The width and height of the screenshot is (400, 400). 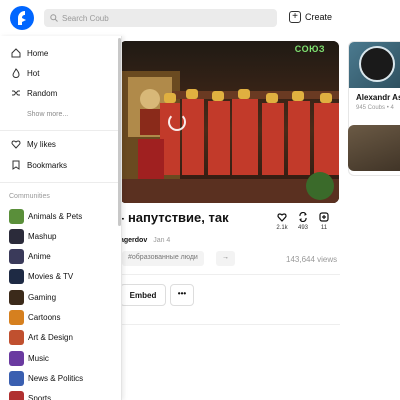 I want to click on repost-count: 11, so click(x=324, y=228).